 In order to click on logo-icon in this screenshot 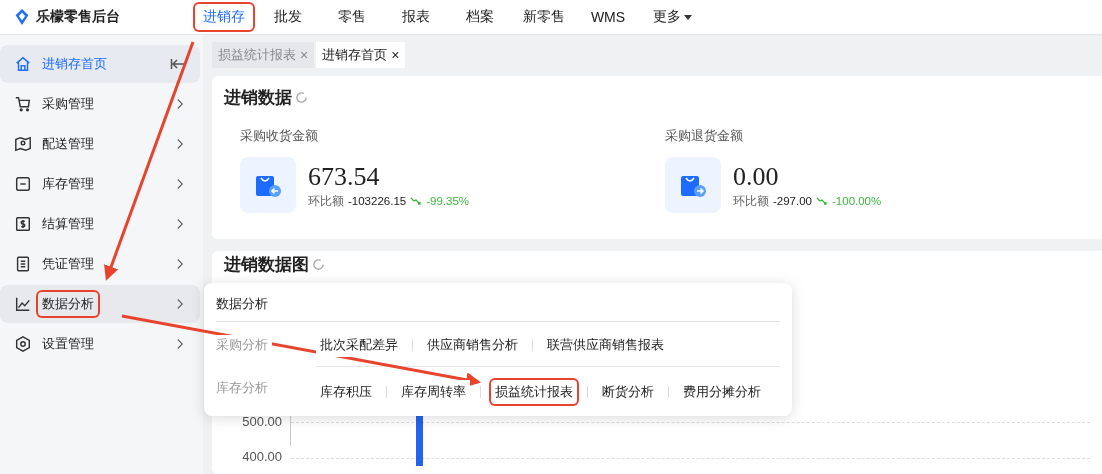, I will do `click(22, 17)`.